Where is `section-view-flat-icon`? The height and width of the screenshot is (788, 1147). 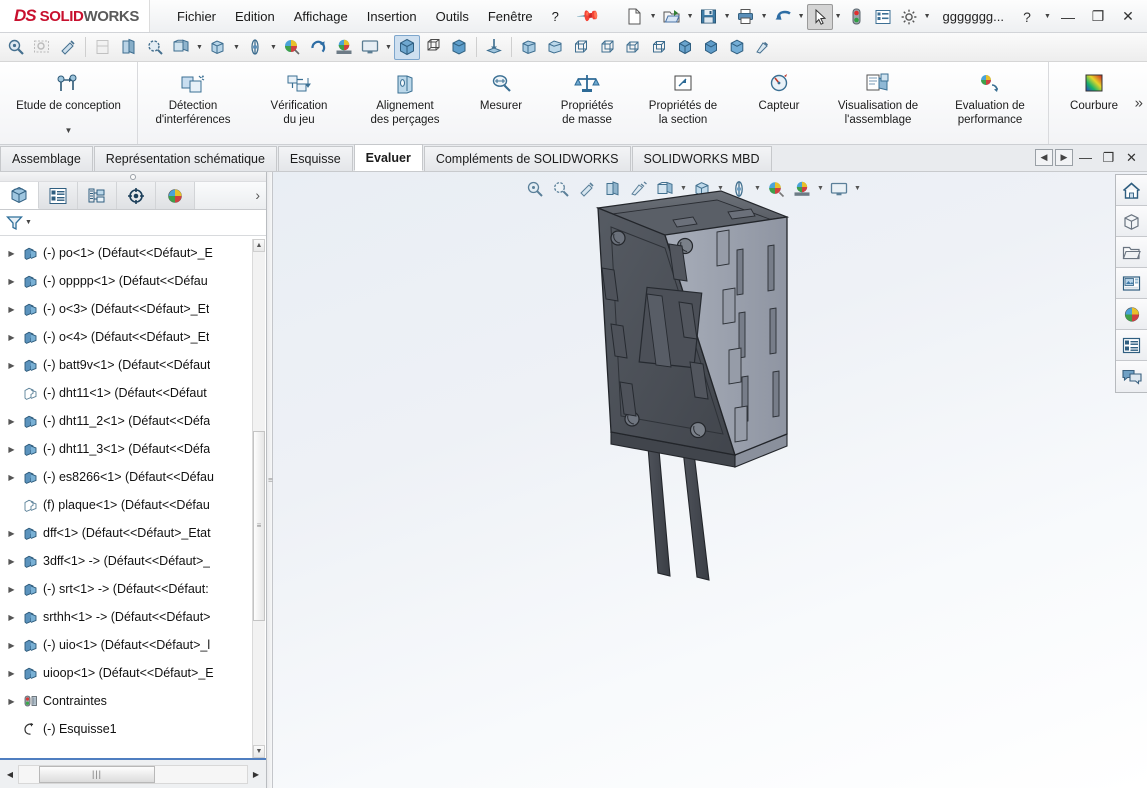
section-view-flat-icon is located at coordinates (103, 47).